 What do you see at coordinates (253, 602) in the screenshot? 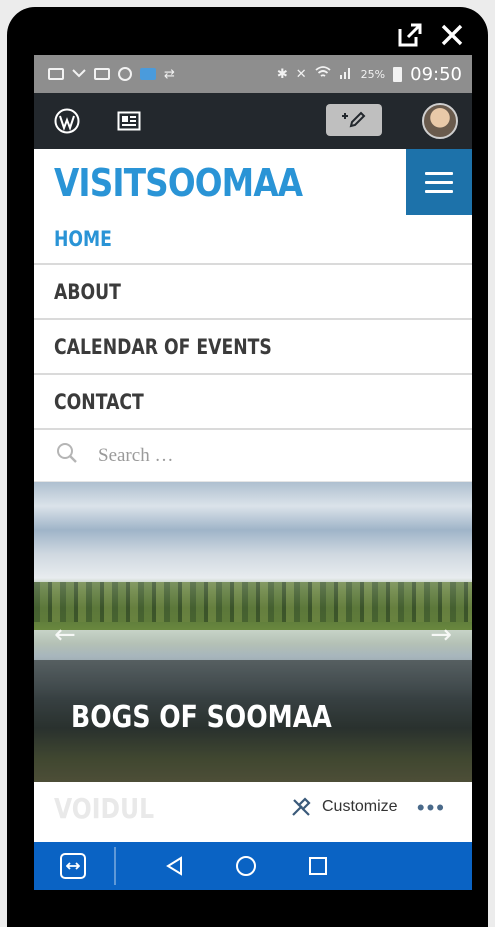
I see `slide-image-trees` at bounding box center [253, 602].